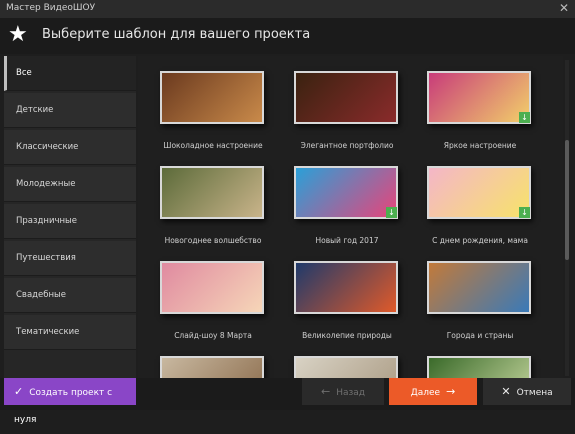  What do you see at coordinates (70, 110) in the screenshot?
I see `category-kids: Детские` at bounding box center [70, 110].